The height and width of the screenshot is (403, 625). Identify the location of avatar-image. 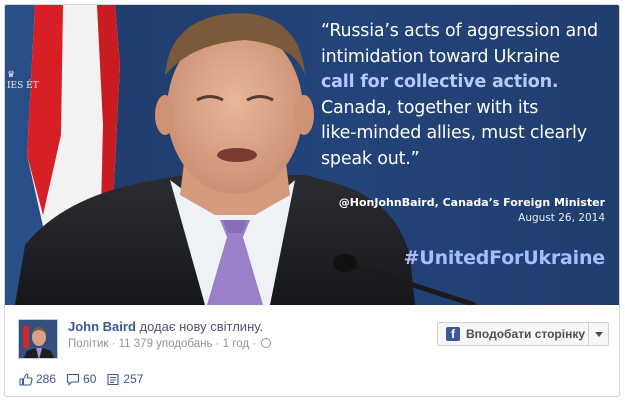
(38, 339).